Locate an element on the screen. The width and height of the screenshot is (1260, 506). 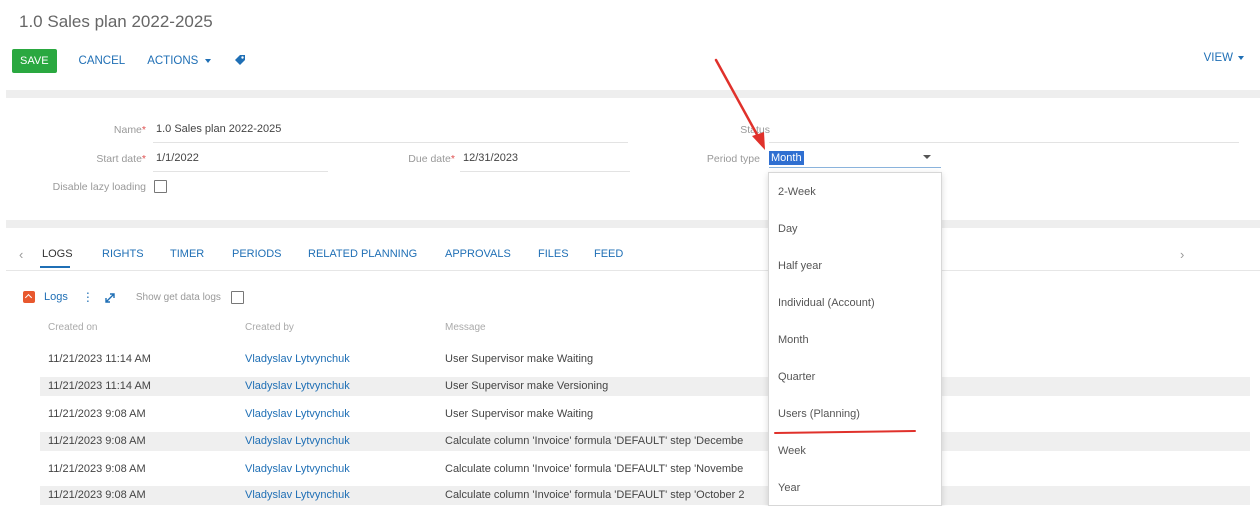
due-date-field: 12/31/2023 is located at coordinates (490, 158).